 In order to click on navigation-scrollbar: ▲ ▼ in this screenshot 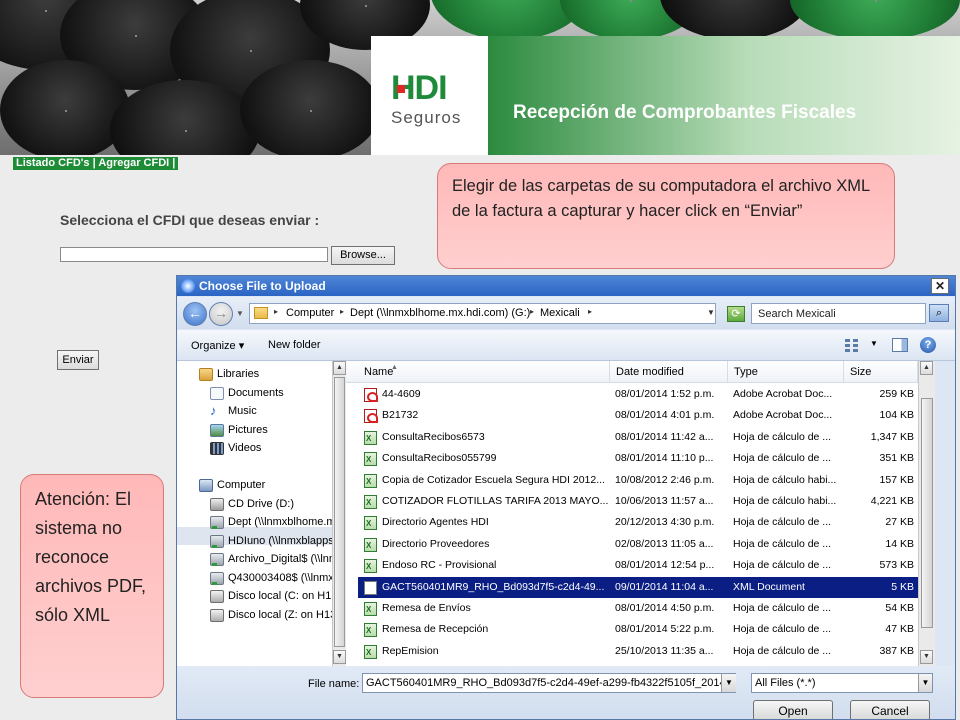, I will do `click(339, 513)`.